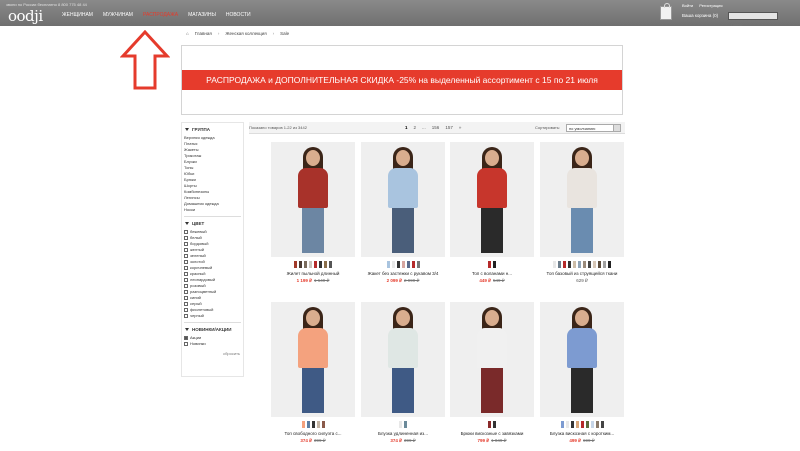  Describe the element at coordinates (700, 15) in the screenshot. I see `basket-link: Ваша корзина (0)` at that location.